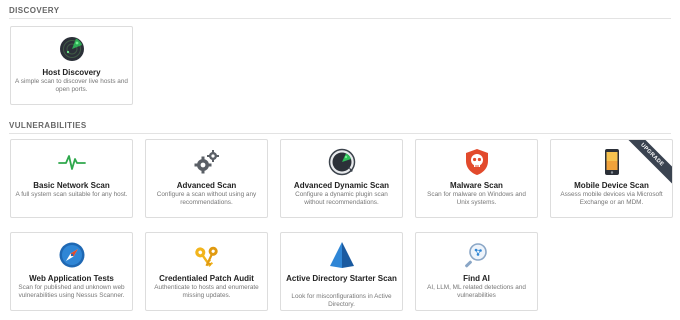 The image size is (680, 320). What do you see at coordinates (71, 162) in the screenshot?
I see `pulse-icon` at bounding box center [71, 162].